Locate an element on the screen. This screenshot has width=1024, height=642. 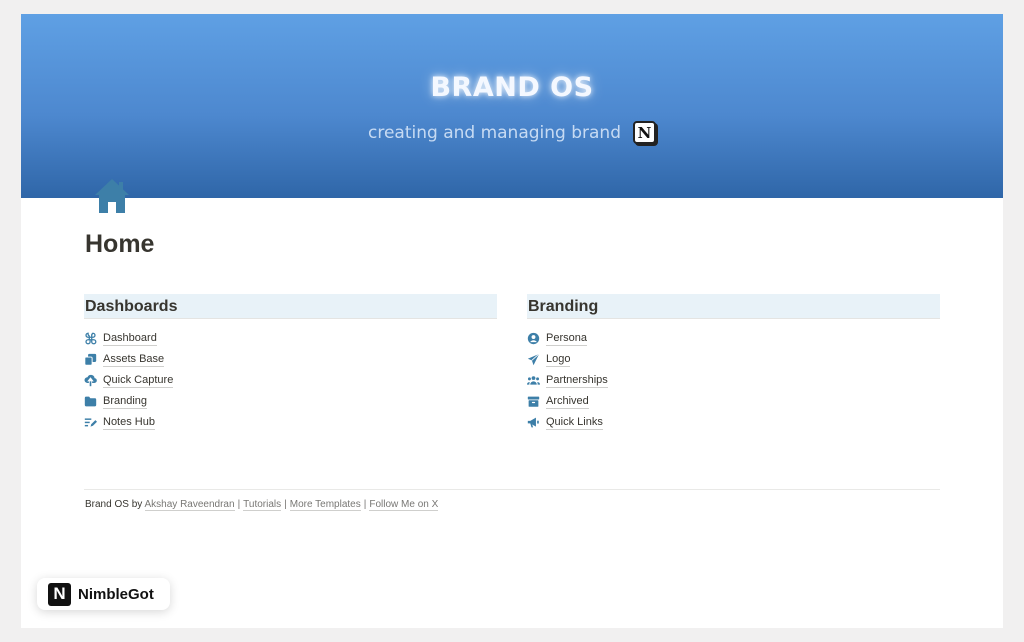
link-archived: Archived is located at coordinates (733, 401).